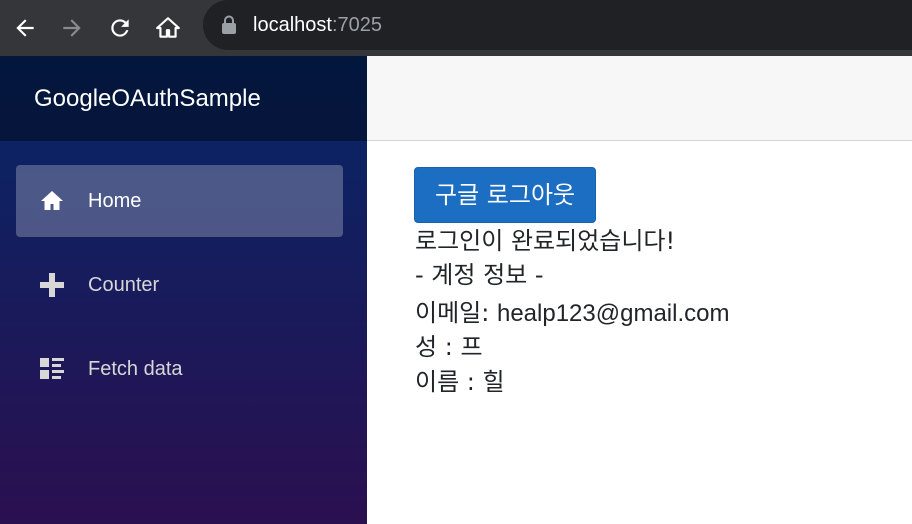  I want to click on home-icon, so click(52, 200).